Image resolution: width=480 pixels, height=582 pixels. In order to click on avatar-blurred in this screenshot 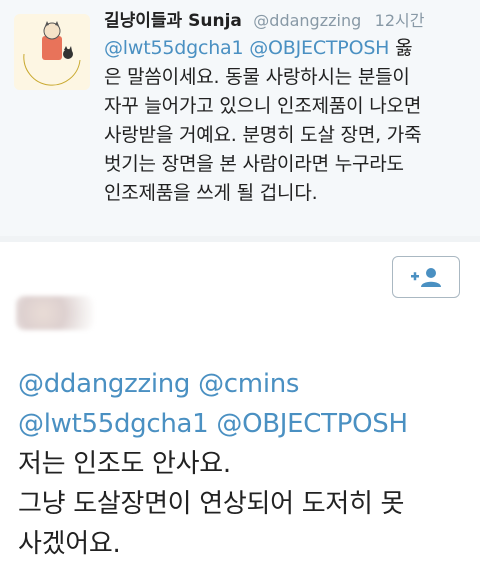, I will do `click(55, 313)`.